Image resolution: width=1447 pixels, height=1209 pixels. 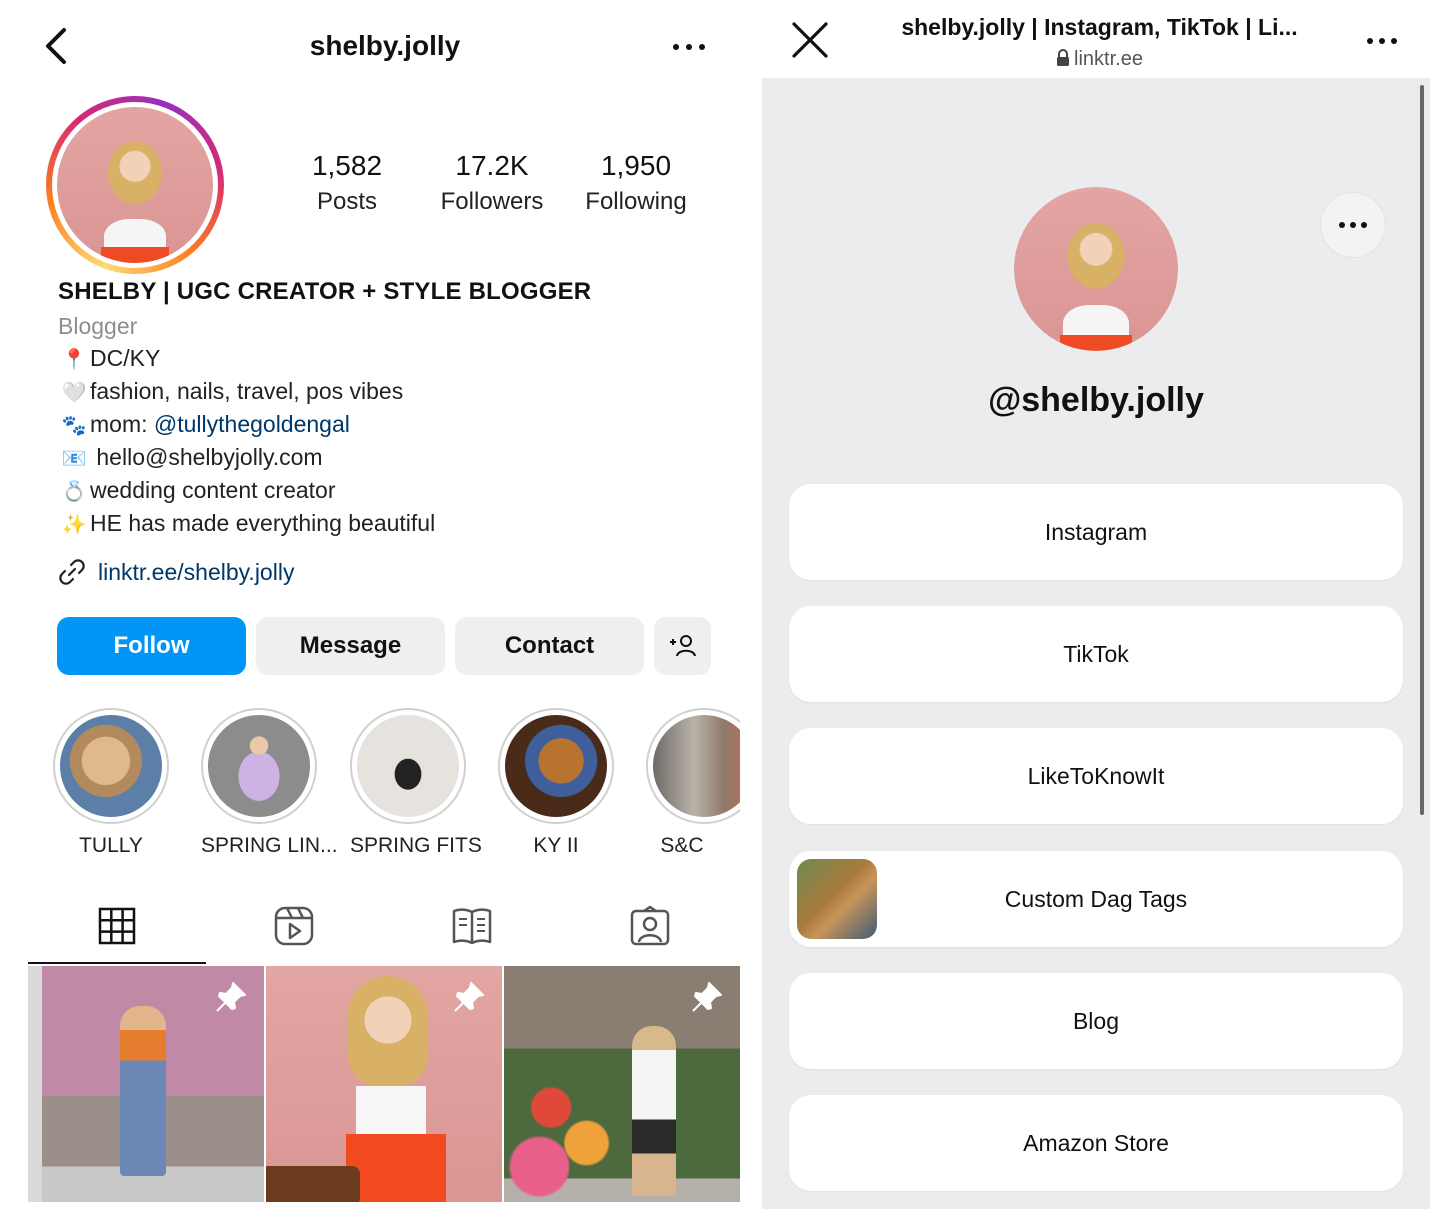 I want to click on grid-icon, so click(x=117, y=926).